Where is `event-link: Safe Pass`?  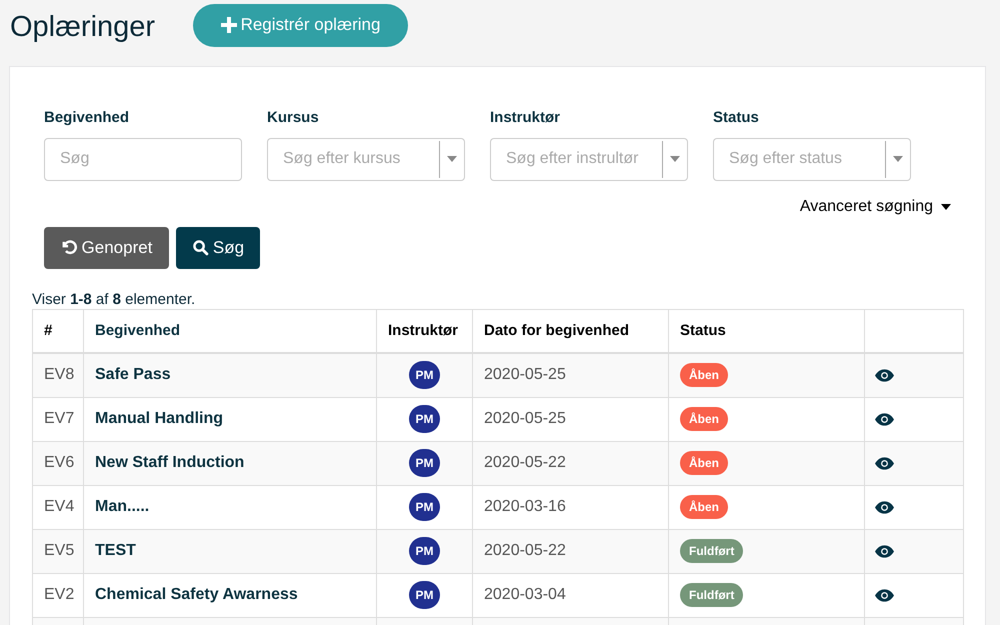 event-link: Safe Pass is located at coordinates (230, 375).